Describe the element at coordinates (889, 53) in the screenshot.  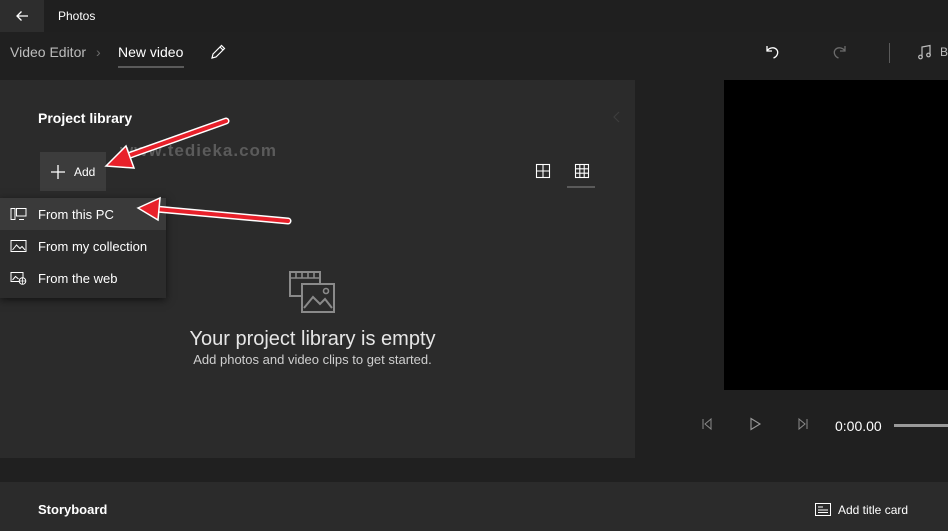
I see `header-divider` at that location.